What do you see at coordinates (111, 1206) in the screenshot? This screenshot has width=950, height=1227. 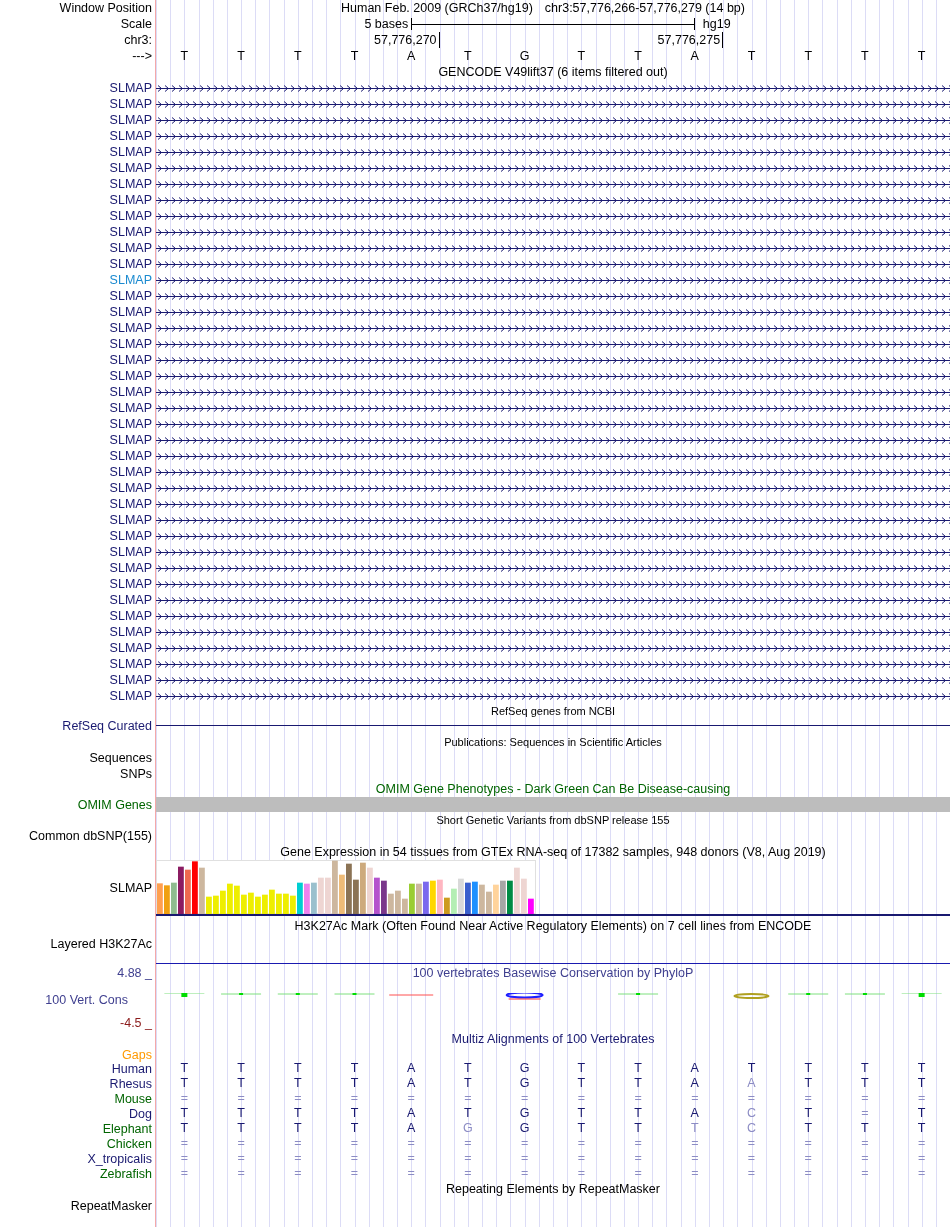 I see `track-label: RepeatMasker` at bounding box center [111, 1206].